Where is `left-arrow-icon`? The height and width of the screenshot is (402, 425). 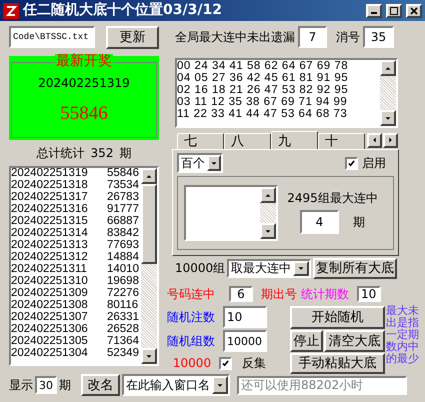
left-arrow-icon is located at coordinates (374, 140).